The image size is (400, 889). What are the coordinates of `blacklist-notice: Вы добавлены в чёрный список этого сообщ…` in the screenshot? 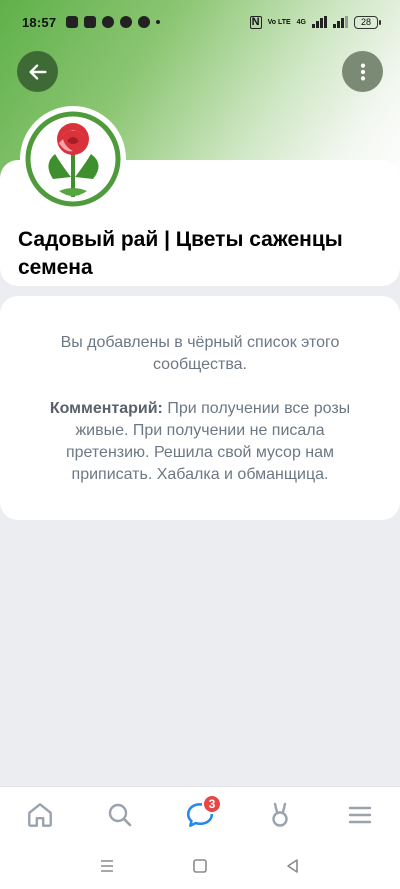 It's located at (200, 353).